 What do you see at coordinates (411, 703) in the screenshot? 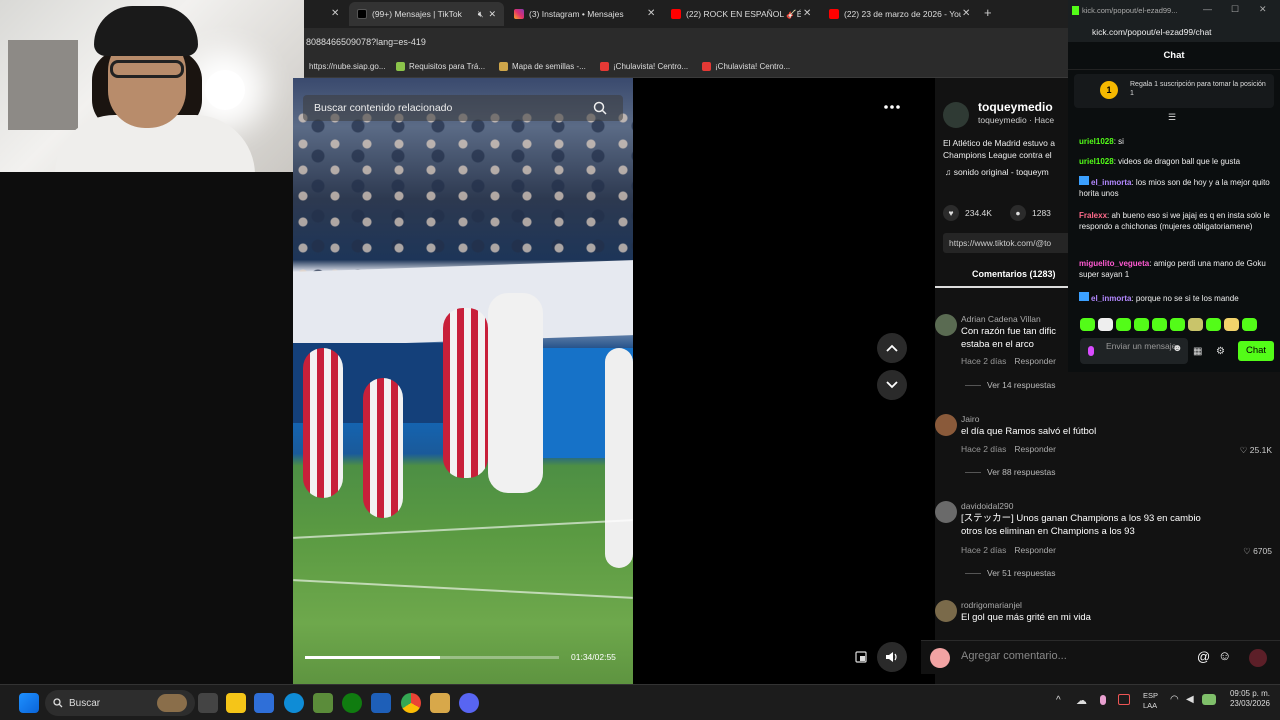
I see `chrome-icon` at bounding box center [411, 703].